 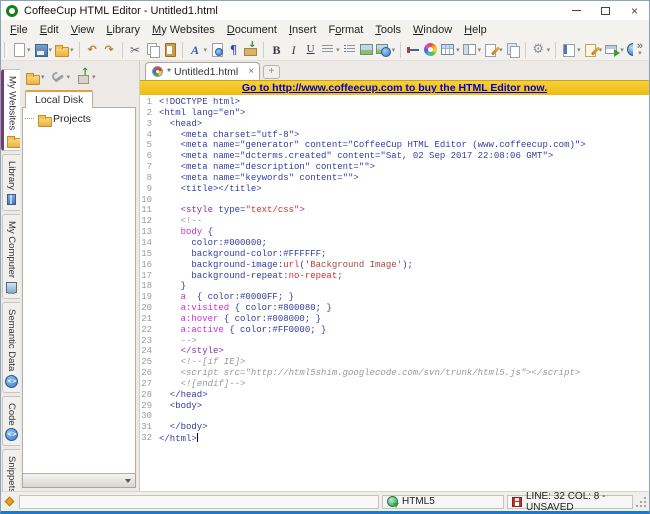 I want to click on underline-icon, so click(x=310, y=49).